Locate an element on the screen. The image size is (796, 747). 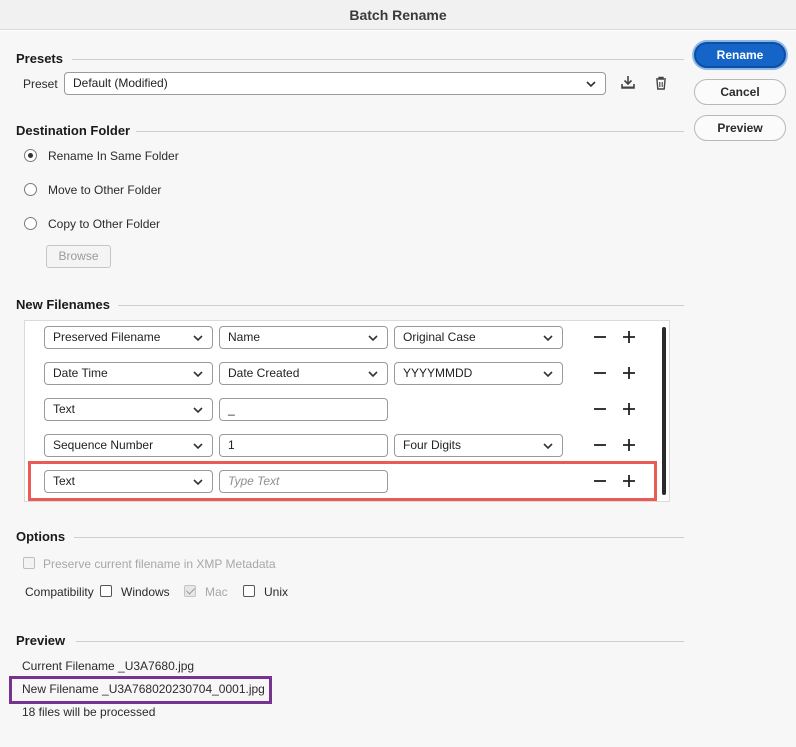
row1-remove-icon is located at coordinates (600, 337).